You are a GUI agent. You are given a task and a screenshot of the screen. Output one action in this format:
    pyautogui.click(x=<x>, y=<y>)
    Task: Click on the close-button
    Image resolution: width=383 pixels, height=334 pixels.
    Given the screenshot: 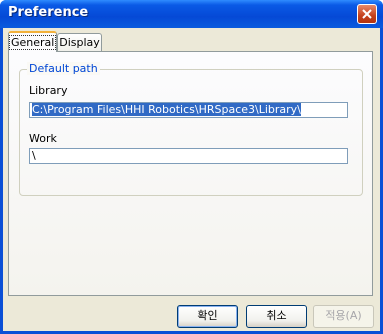 What is the action you would take?
    pyautogui.click(x=367, y=14)
    